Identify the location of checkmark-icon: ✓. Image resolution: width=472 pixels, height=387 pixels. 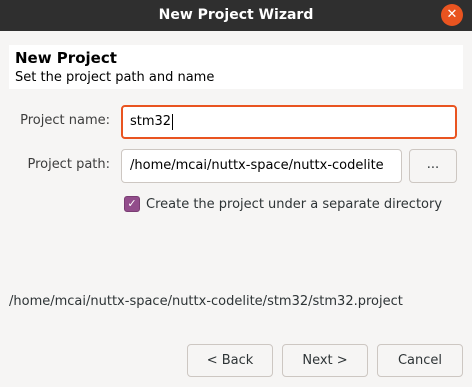
(132, 203).